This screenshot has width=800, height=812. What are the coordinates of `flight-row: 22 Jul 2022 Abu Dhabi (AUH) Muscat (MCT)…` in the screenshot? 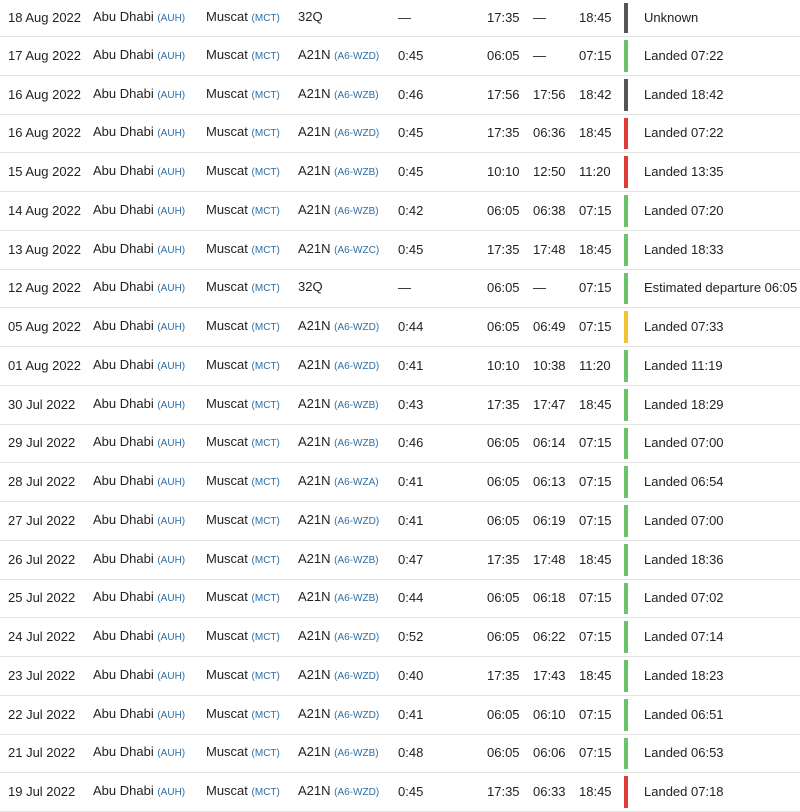 It's located at (400, 715).